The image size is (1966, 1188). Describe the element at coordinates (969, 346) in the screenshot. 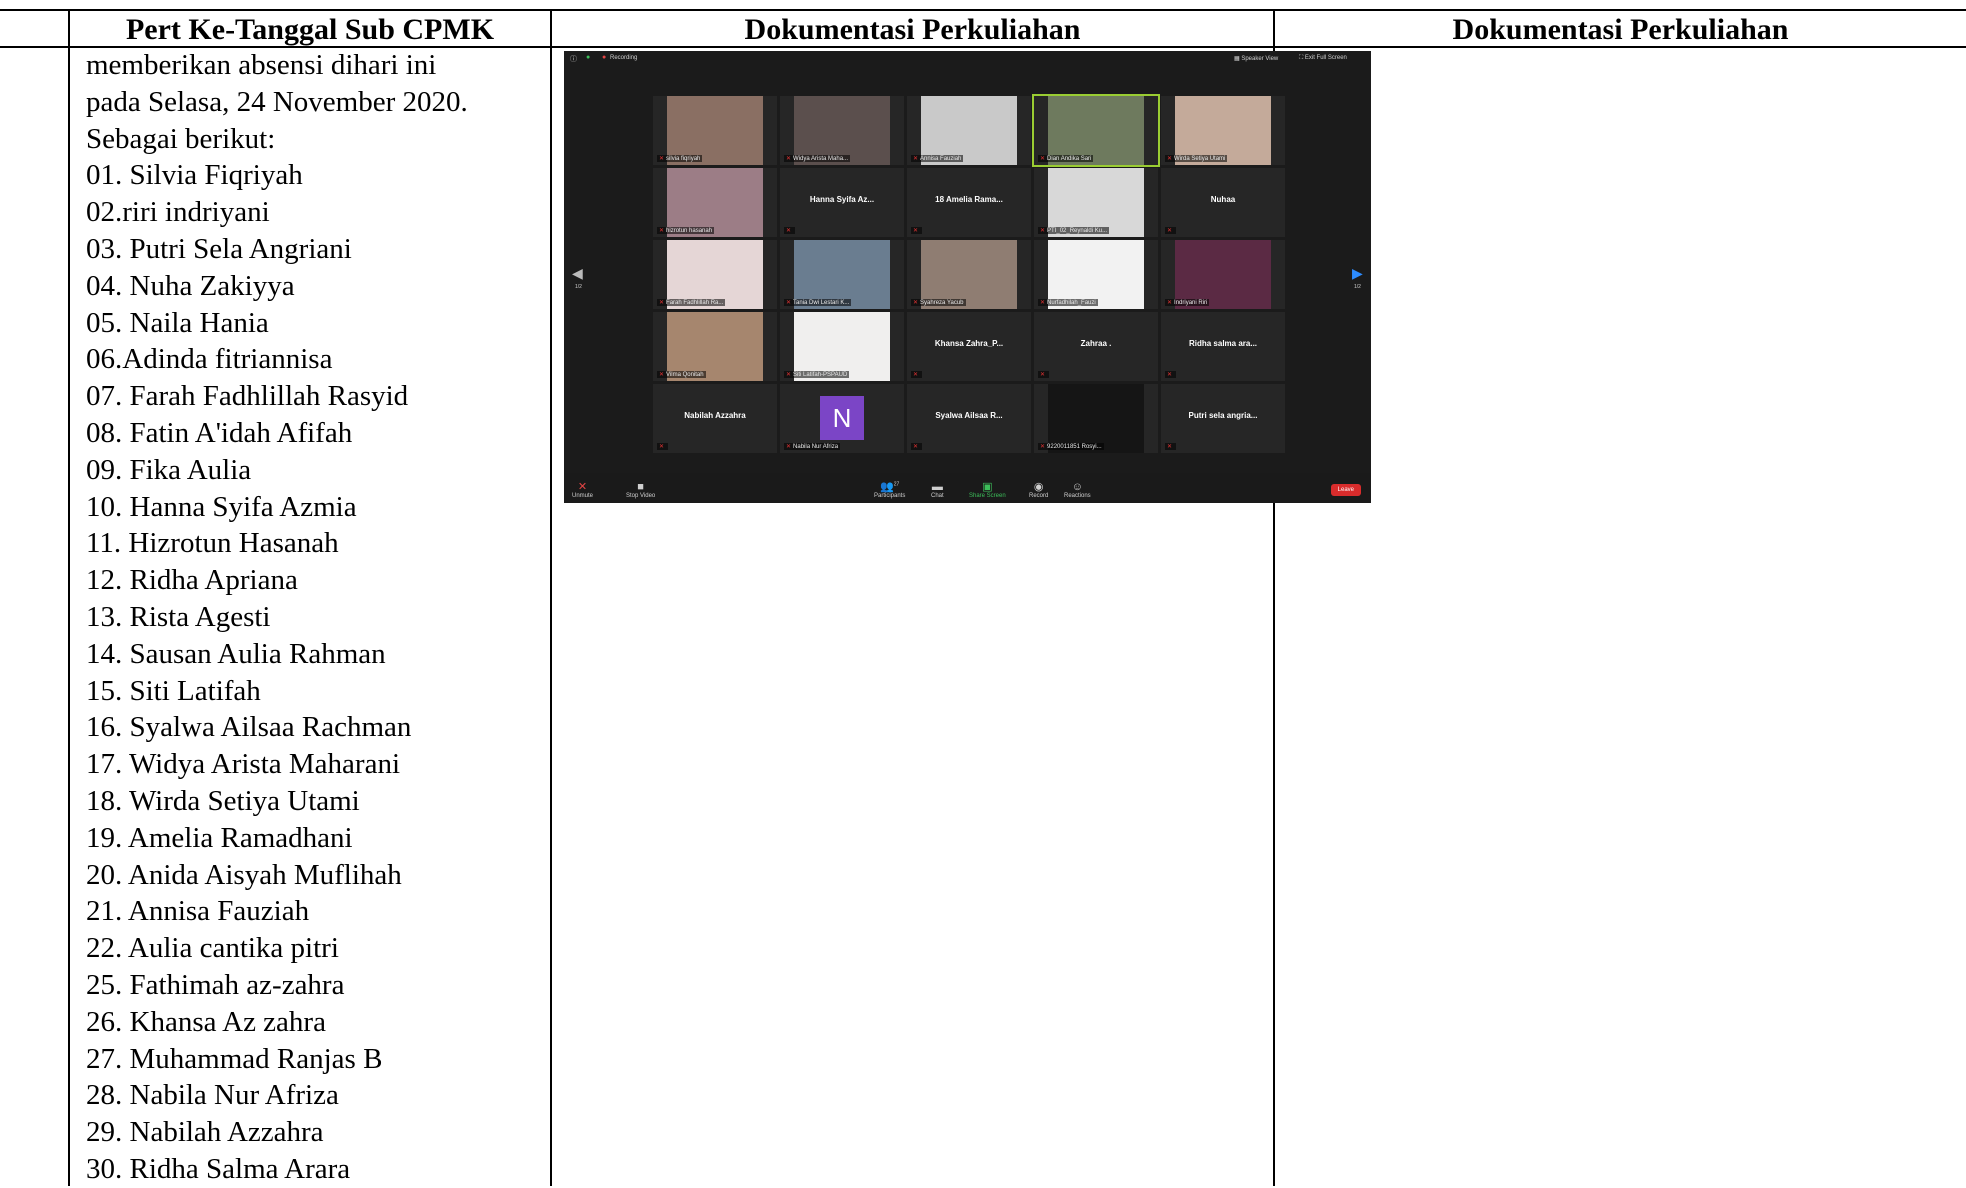

I see `participant-tile: Khansa Zahra_P... ✕` at that location.